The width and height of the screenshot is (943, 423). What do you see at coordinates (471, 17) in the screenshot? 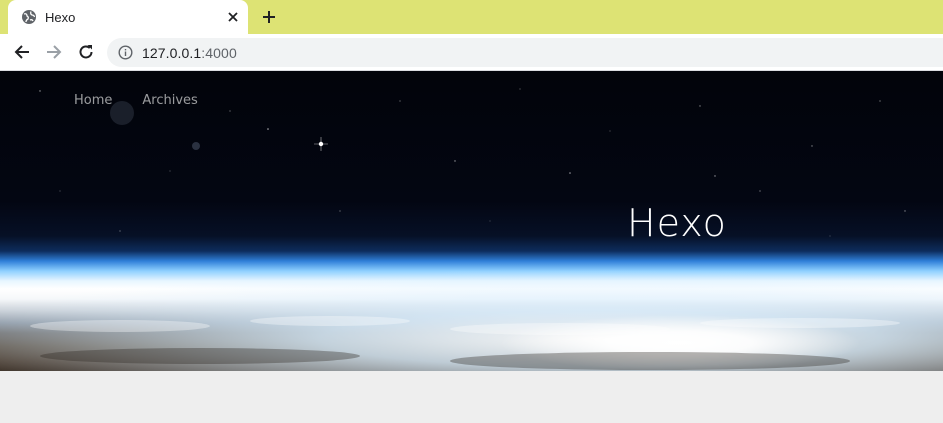
I see `tab-strip: Hexo` at bounding box center [471, 17].